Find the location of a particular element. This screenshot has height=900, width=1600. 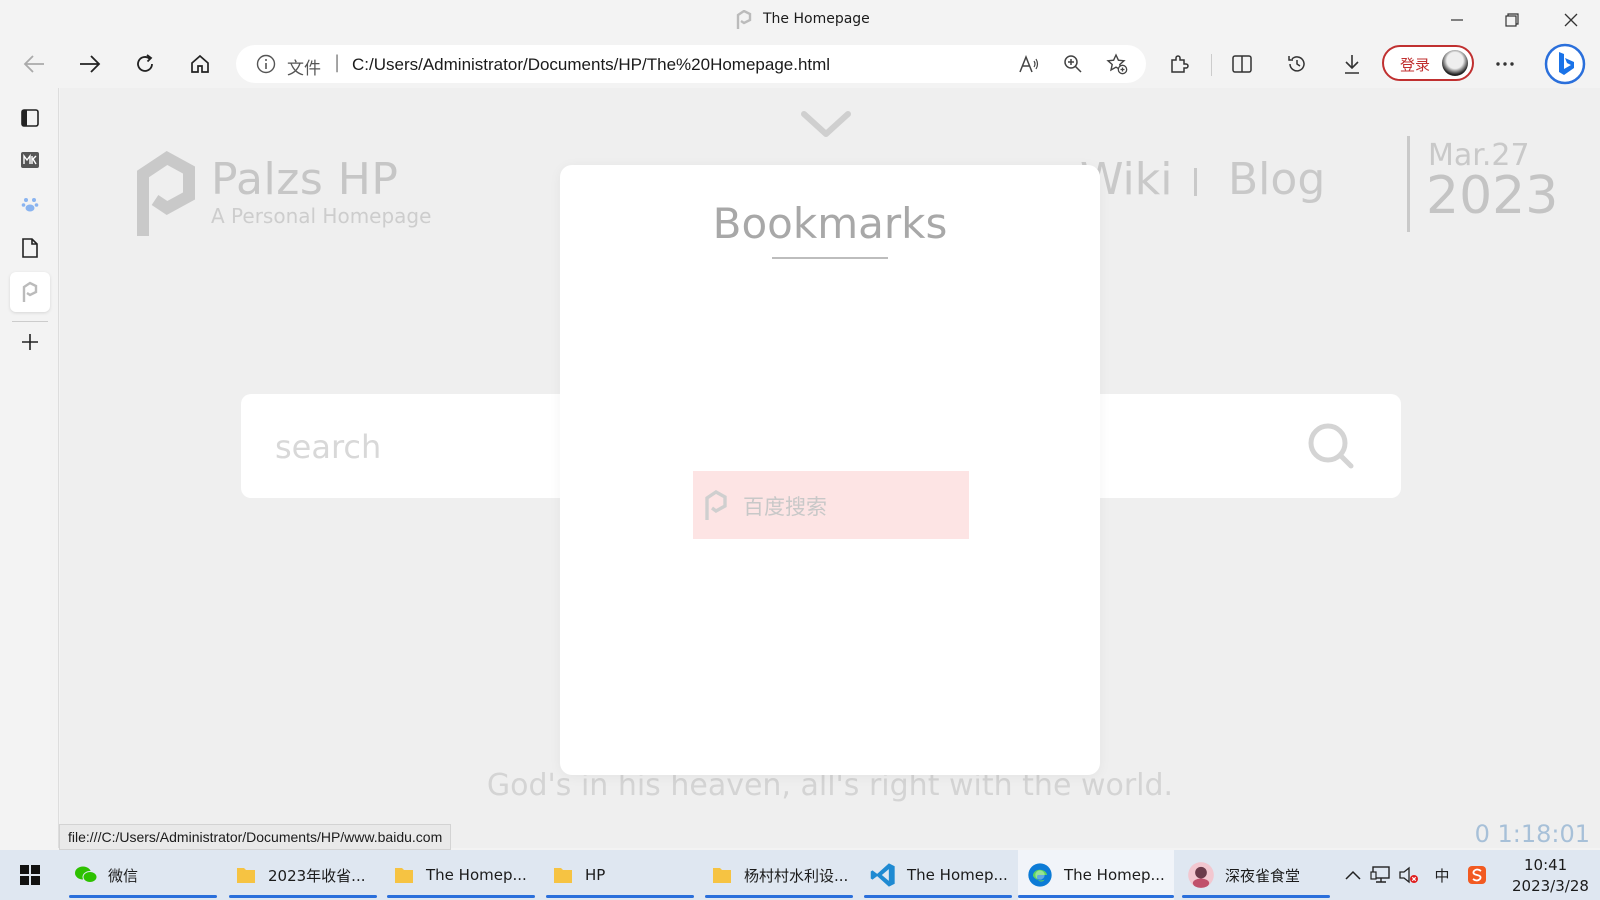

login-button: 登录 is located at coordinates (1428, 63).